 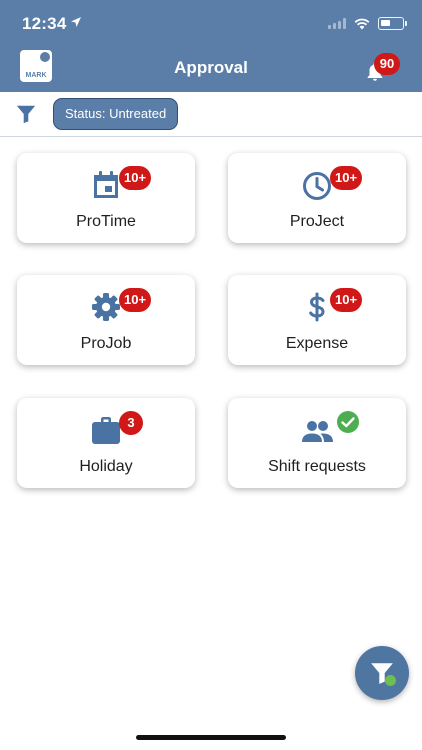 I want to click on app-header: 12:34 MARK Approval 90, so click(x=211, y=46).